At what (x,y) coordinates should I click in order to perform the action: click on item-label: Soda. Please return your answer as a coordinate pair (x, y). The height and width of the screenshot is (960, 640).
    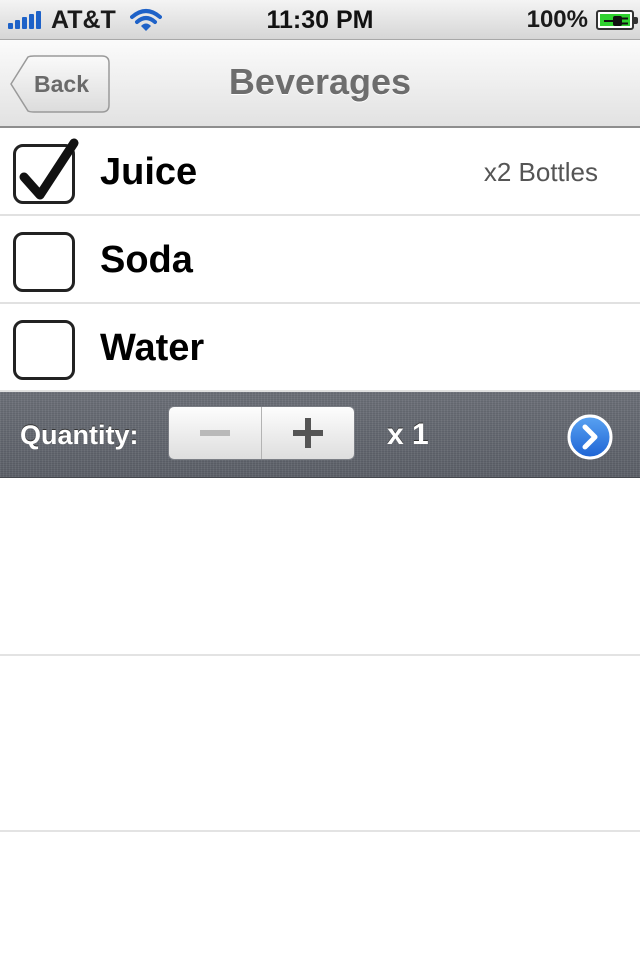
    Looking at the image, I should click on (146, 260).